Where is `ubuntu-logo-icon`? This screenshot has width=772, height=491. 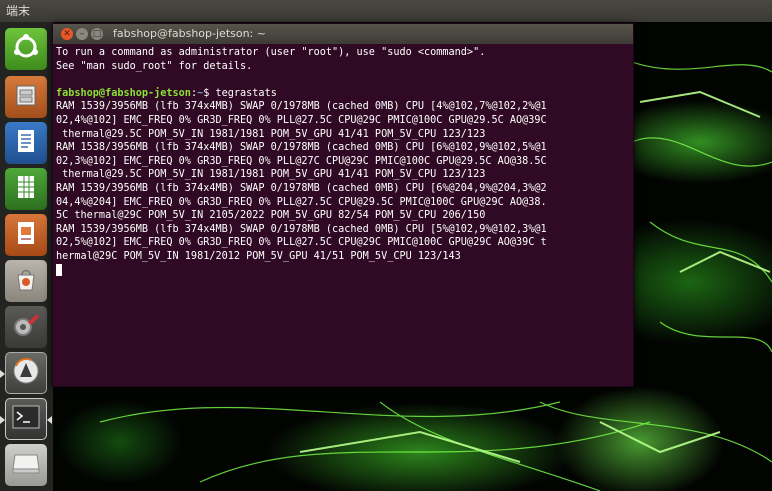 ubuntu-logo-icon is located at coordinates (26, 49).